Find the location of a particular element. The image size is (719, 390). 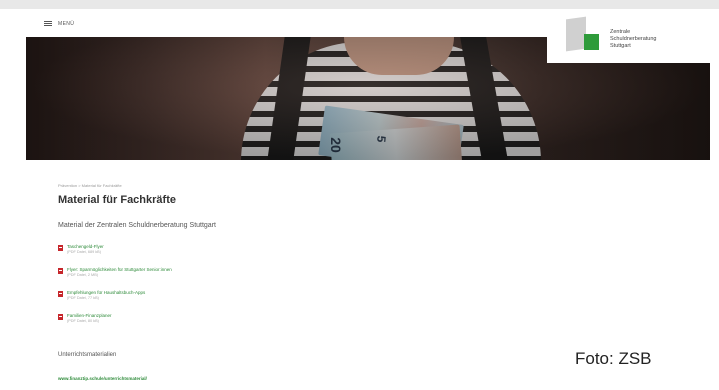

logo-line-2: Schuldnerberatung is located at coordinates (633, 39).